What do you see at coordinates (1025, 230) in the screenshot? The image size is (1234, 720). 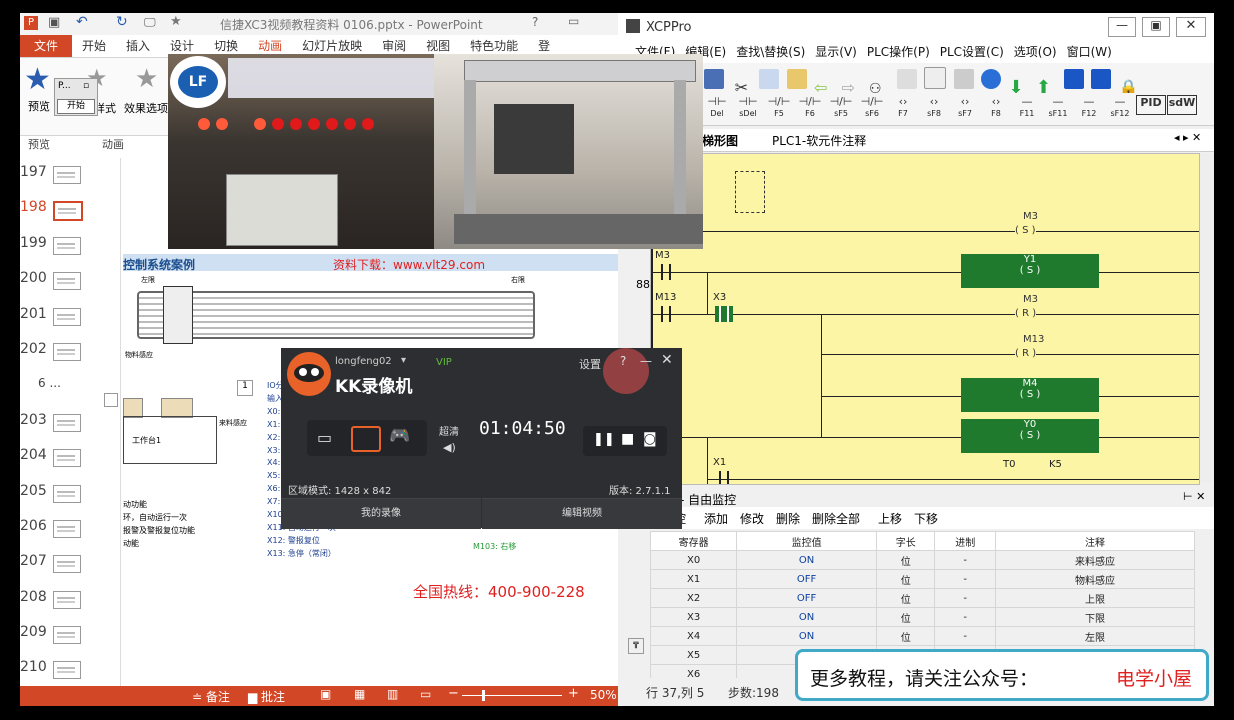 I see `coil-op: ( S )` at bounding box center [1025, 230].